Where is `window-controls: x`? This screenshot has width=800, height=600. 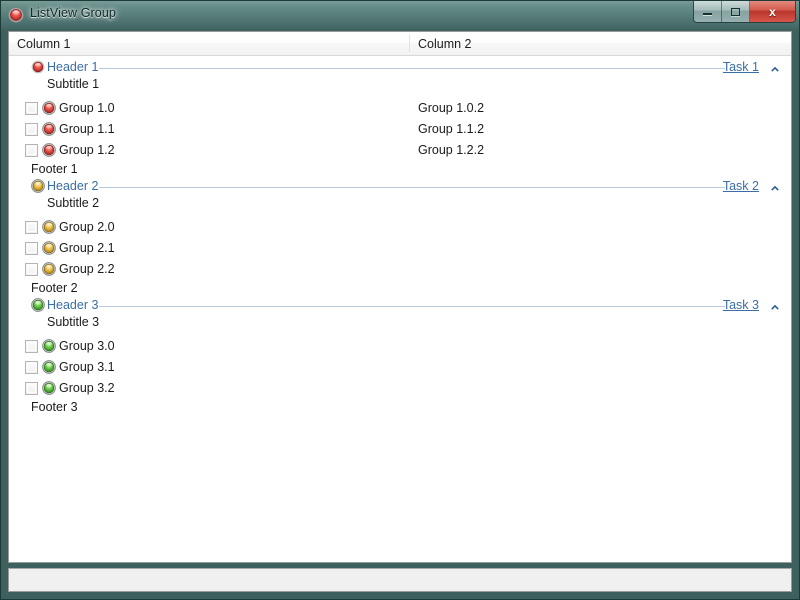 window-controls: x is located at coordinates (744, 12).